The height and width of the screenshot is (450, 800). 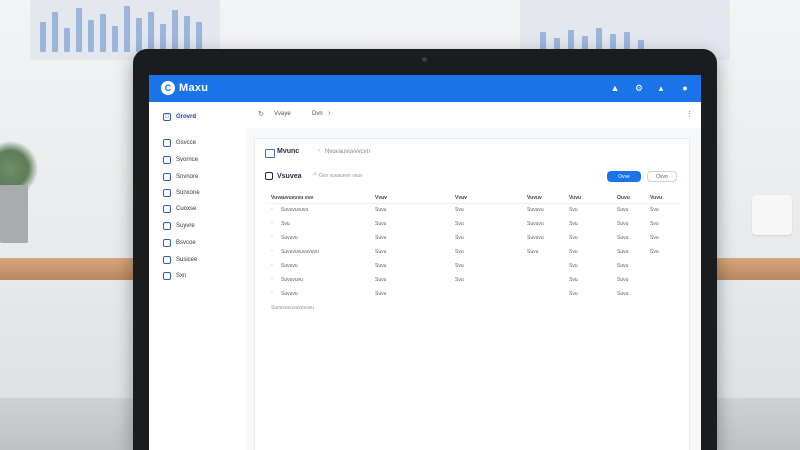 I want to click on sidebar-item-1: Gsvcce, so click(x=179, y=143).